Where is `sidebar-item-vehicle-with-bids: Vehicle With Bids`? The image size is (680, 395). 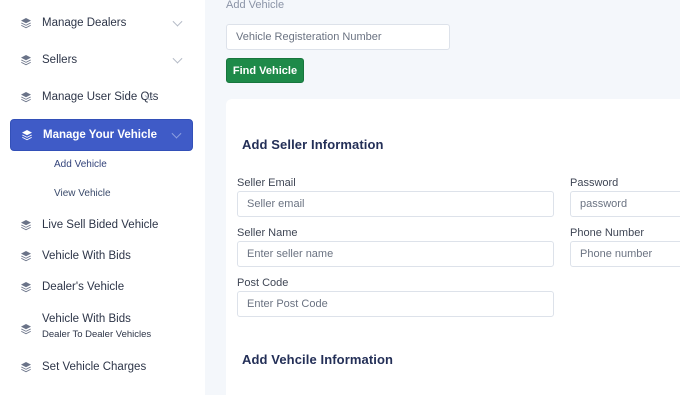
sidebar-item-vehicle-with-bids: Vehicle With Bids is located at coordinates (101, 256).